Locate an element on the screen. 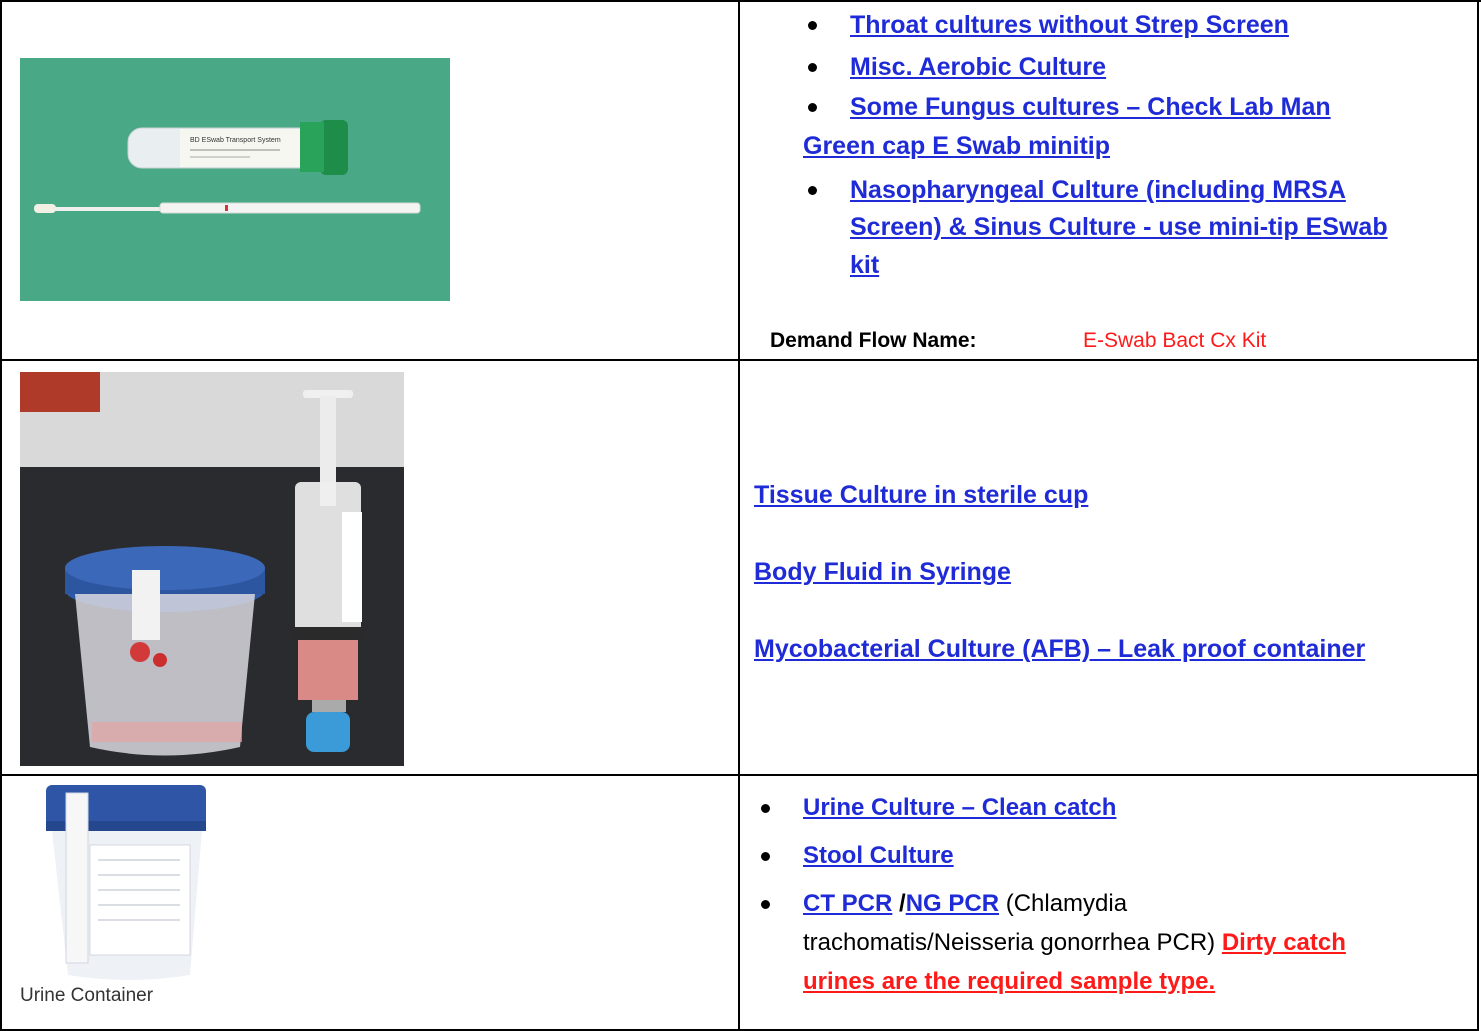 The image size is (1481, 1031). link-misc-aerobic-culture: Misc. Aerobic Culture is located at coordinates (978, 67).